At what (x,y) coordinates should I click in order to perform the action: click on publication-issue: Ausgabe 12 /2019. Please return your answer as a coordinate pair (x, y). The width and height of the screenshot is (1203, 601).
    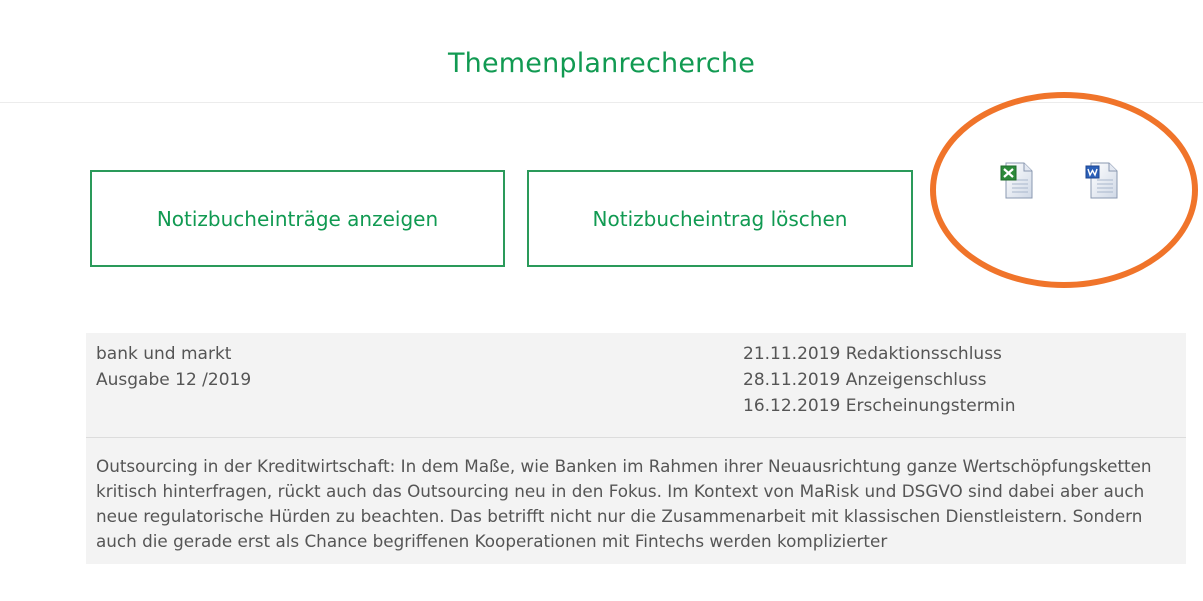
    Looking at the image, I should click on (174, 380).